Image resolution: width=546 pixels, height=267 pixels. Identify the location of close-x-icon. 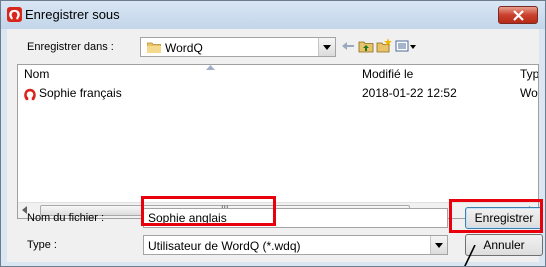
(518, 15).